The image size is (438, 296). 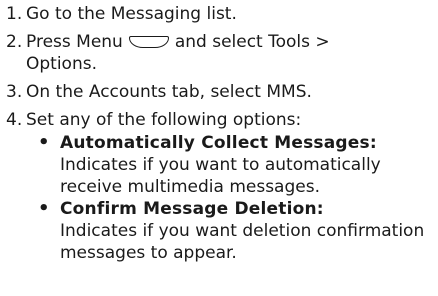 What do you see at coordinates (148, 42) in the screenshot?
I see `menu-key-icon` at bounding box center [148, 42].